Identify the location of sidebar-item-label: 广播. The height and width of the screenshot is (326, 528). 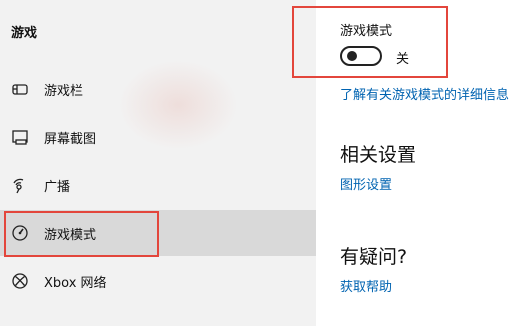
(57, 187).